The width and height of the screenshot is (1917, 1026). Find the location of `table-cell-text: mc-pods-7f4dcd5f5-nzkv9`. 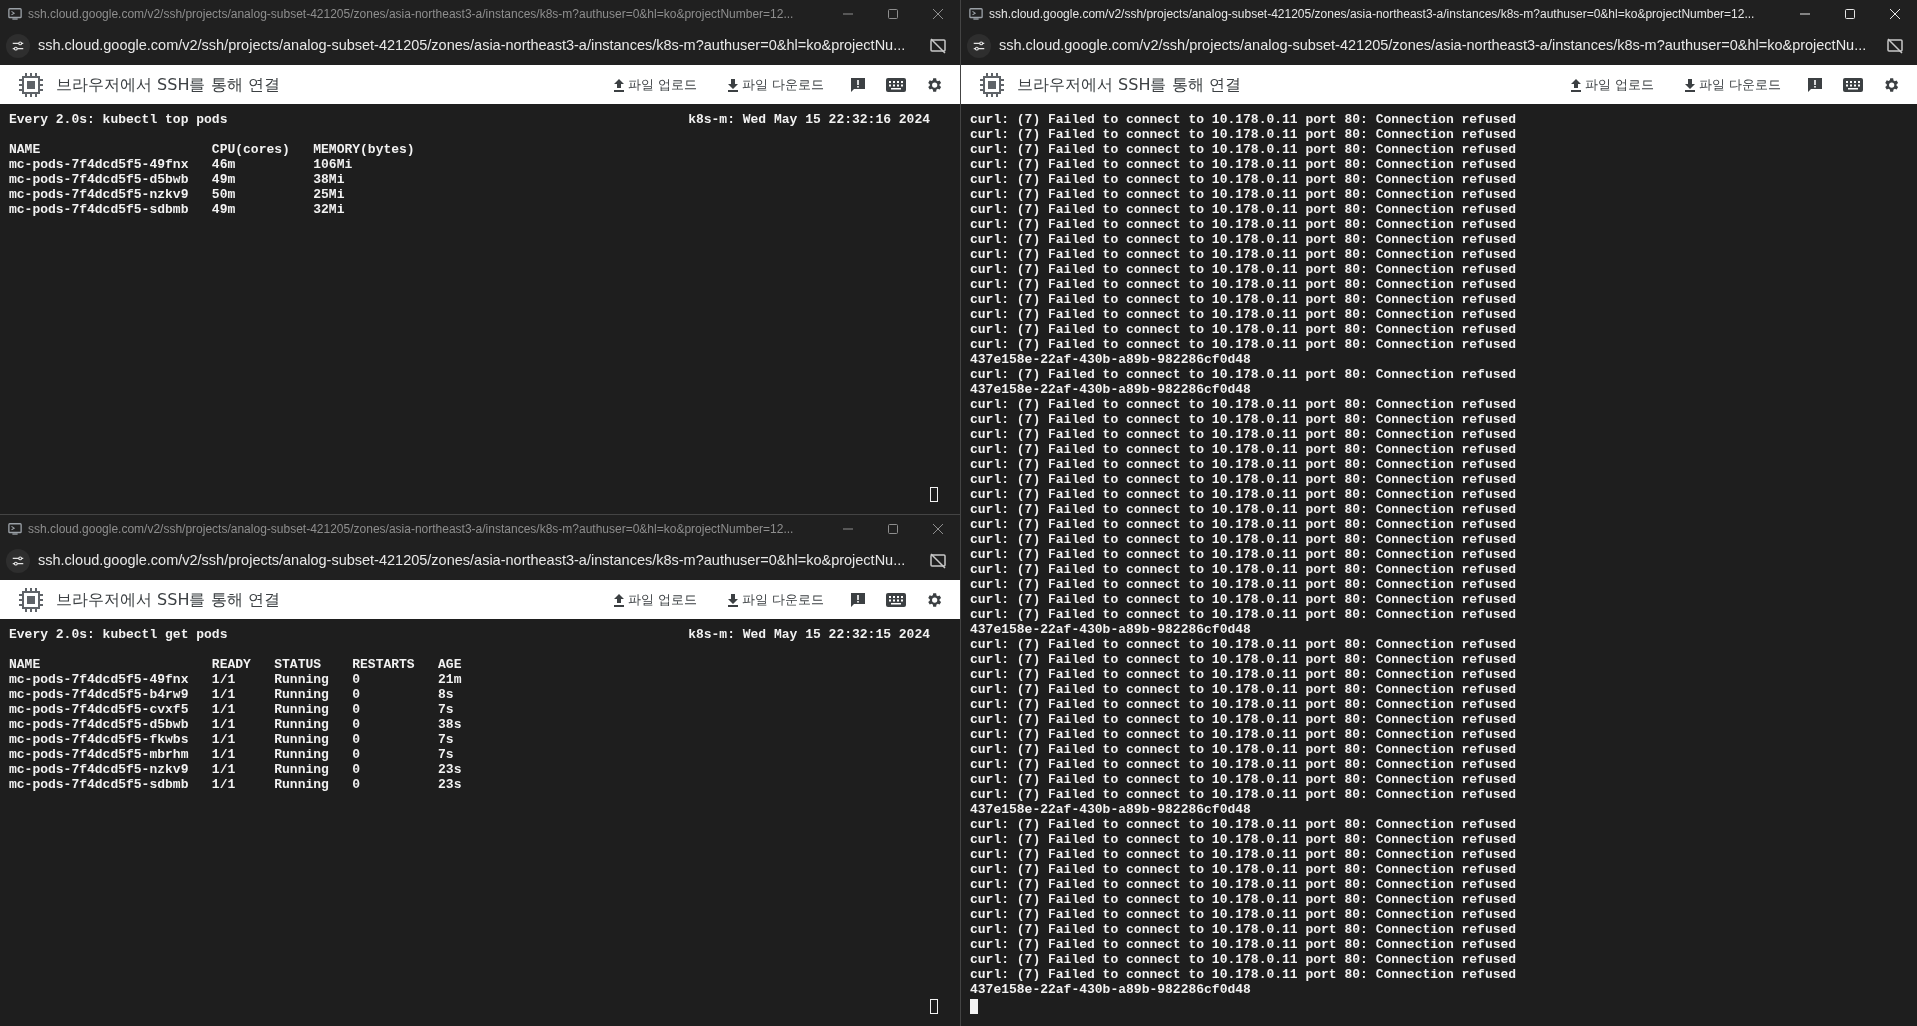

table-cell-text: mc-pods-7f4dcd5f5-nzkv9 is located at coordinates (99, 194).